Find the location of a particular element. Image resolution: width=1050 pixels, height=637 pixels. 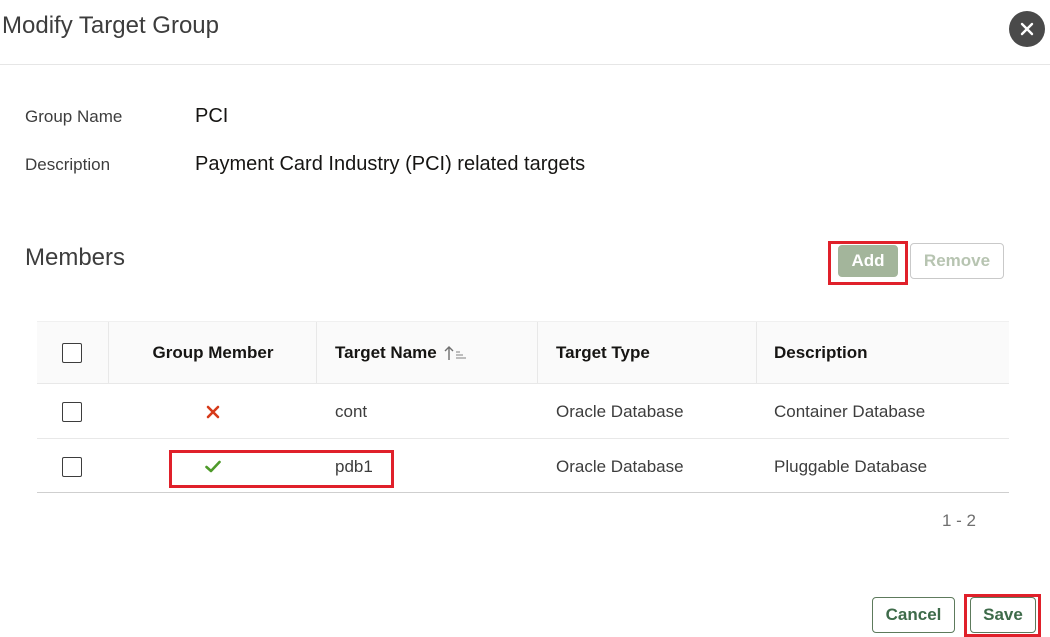

target-name-cell: pdb1 is located at coordinates (354, 466).